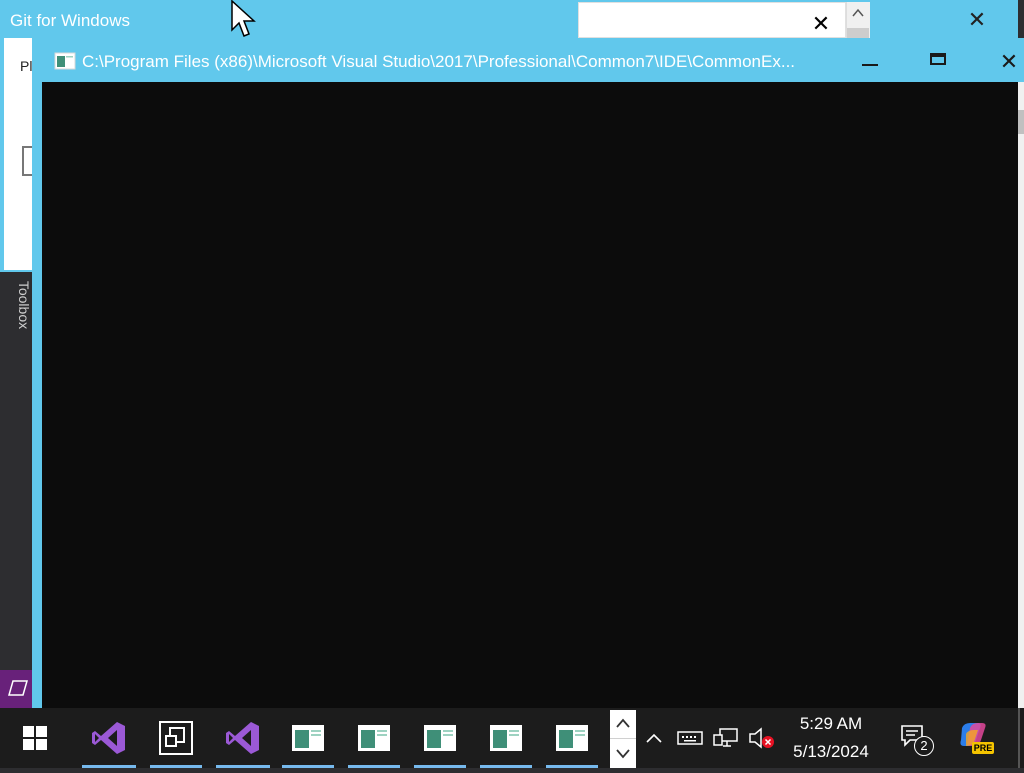 The width and height of the screenshot is (1024, 773). I want to click on git-box-close-icon: ✕, so click(821, 24).